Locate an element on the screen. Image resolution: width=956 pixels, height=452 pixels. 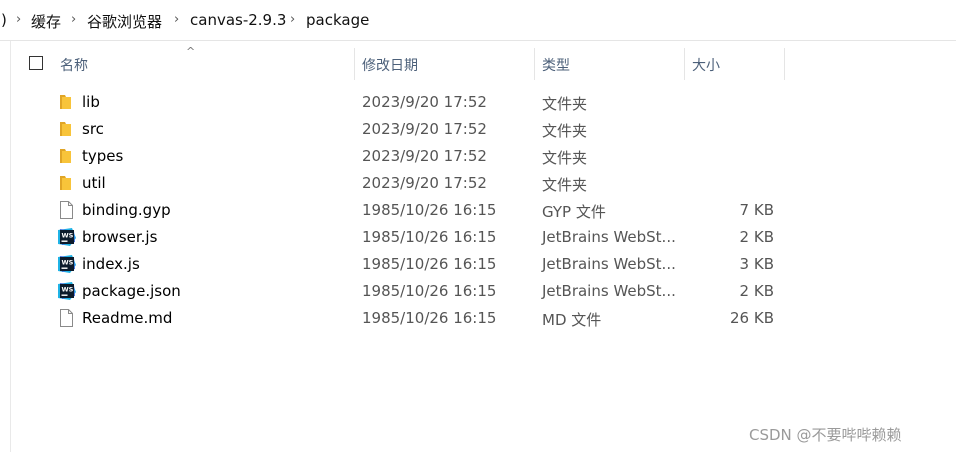
select-all-checkbox is located at coordinates (36, 63).